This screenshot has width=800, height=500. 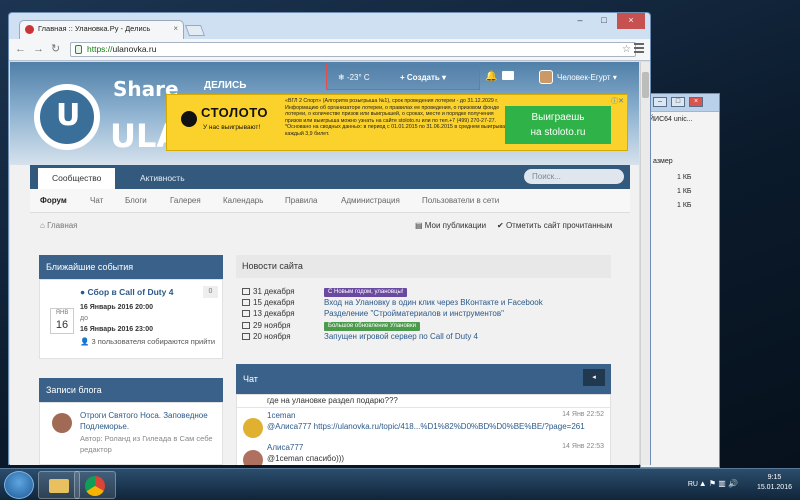 What do you see at coordinates (19, 485) in the screenshot?
I see `start-button` at bounding box center [19, 485].